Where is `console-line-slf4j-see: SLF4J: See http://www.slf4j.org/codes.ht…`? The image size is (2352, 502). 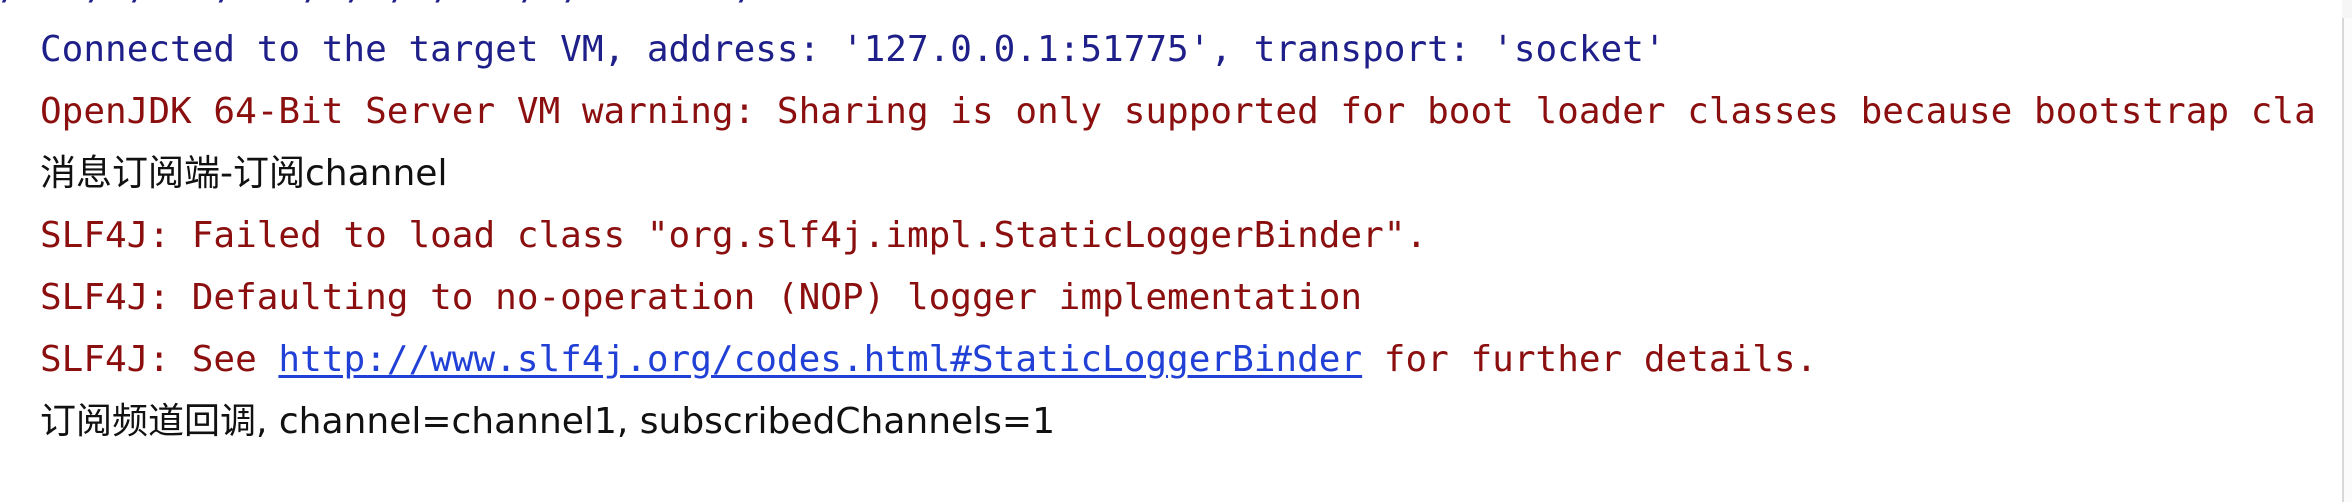
console-line-slf4j-see: SLF4J: See http://www.slf4j.org/codes.ht… is located at coordinates (928, 360).